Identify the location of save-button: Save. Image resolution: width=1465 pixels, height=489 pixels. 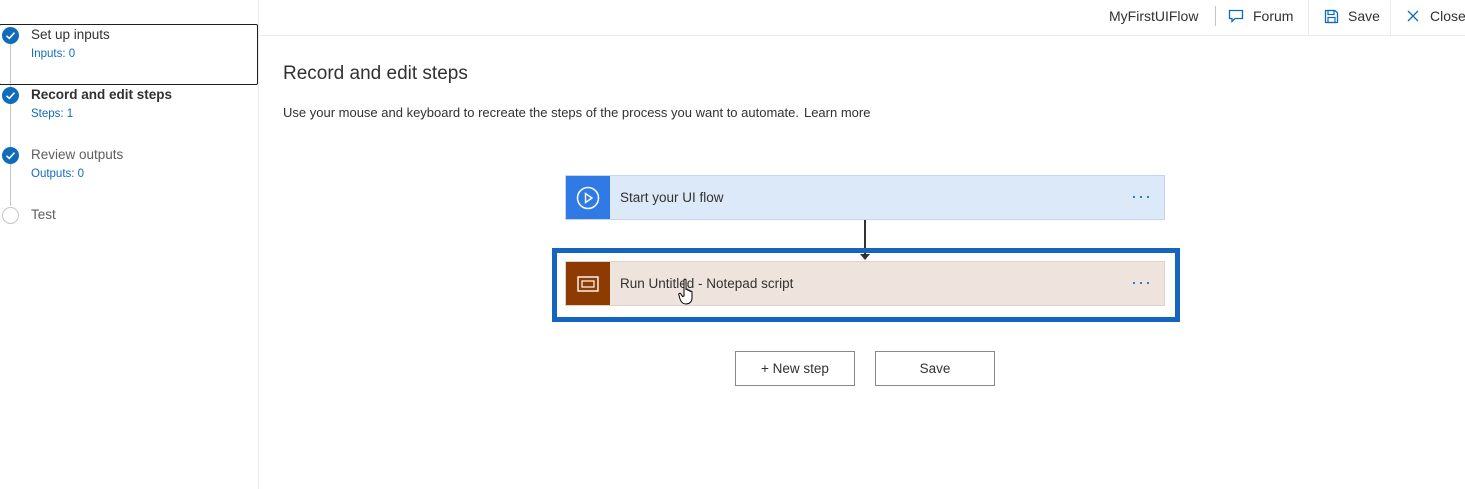
(935, 368).